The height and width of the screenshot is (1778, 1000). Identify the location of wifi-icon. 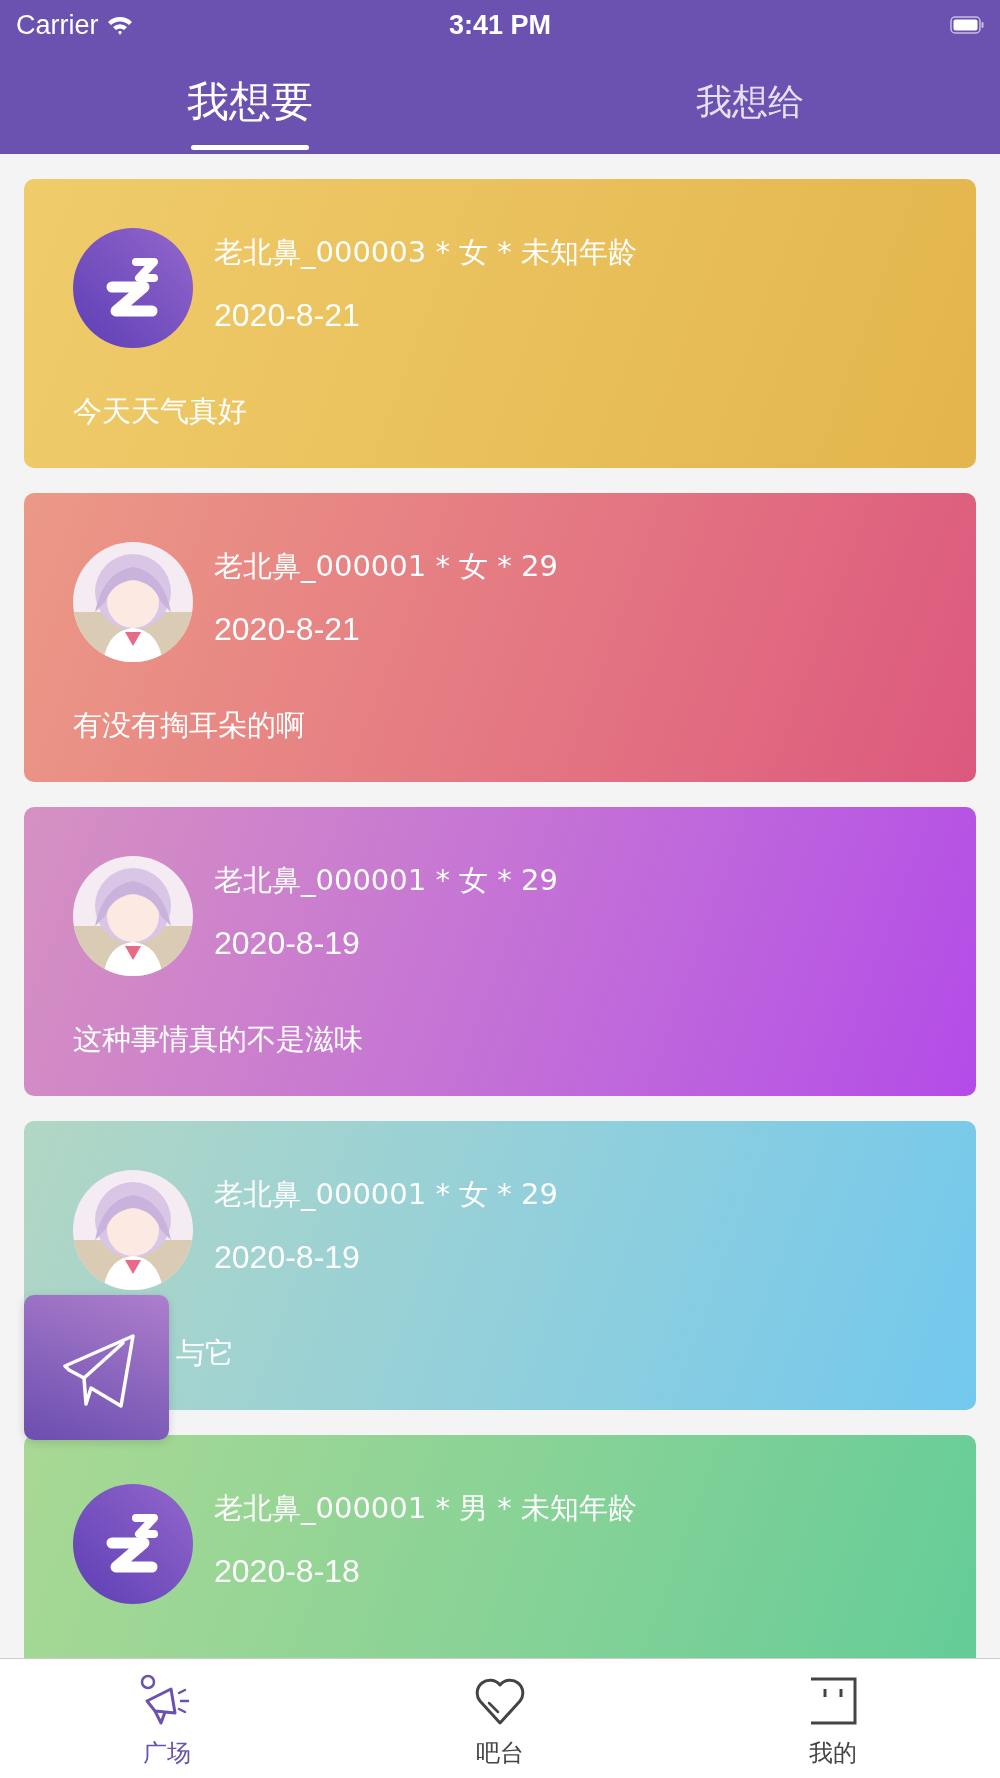
(119, 25).